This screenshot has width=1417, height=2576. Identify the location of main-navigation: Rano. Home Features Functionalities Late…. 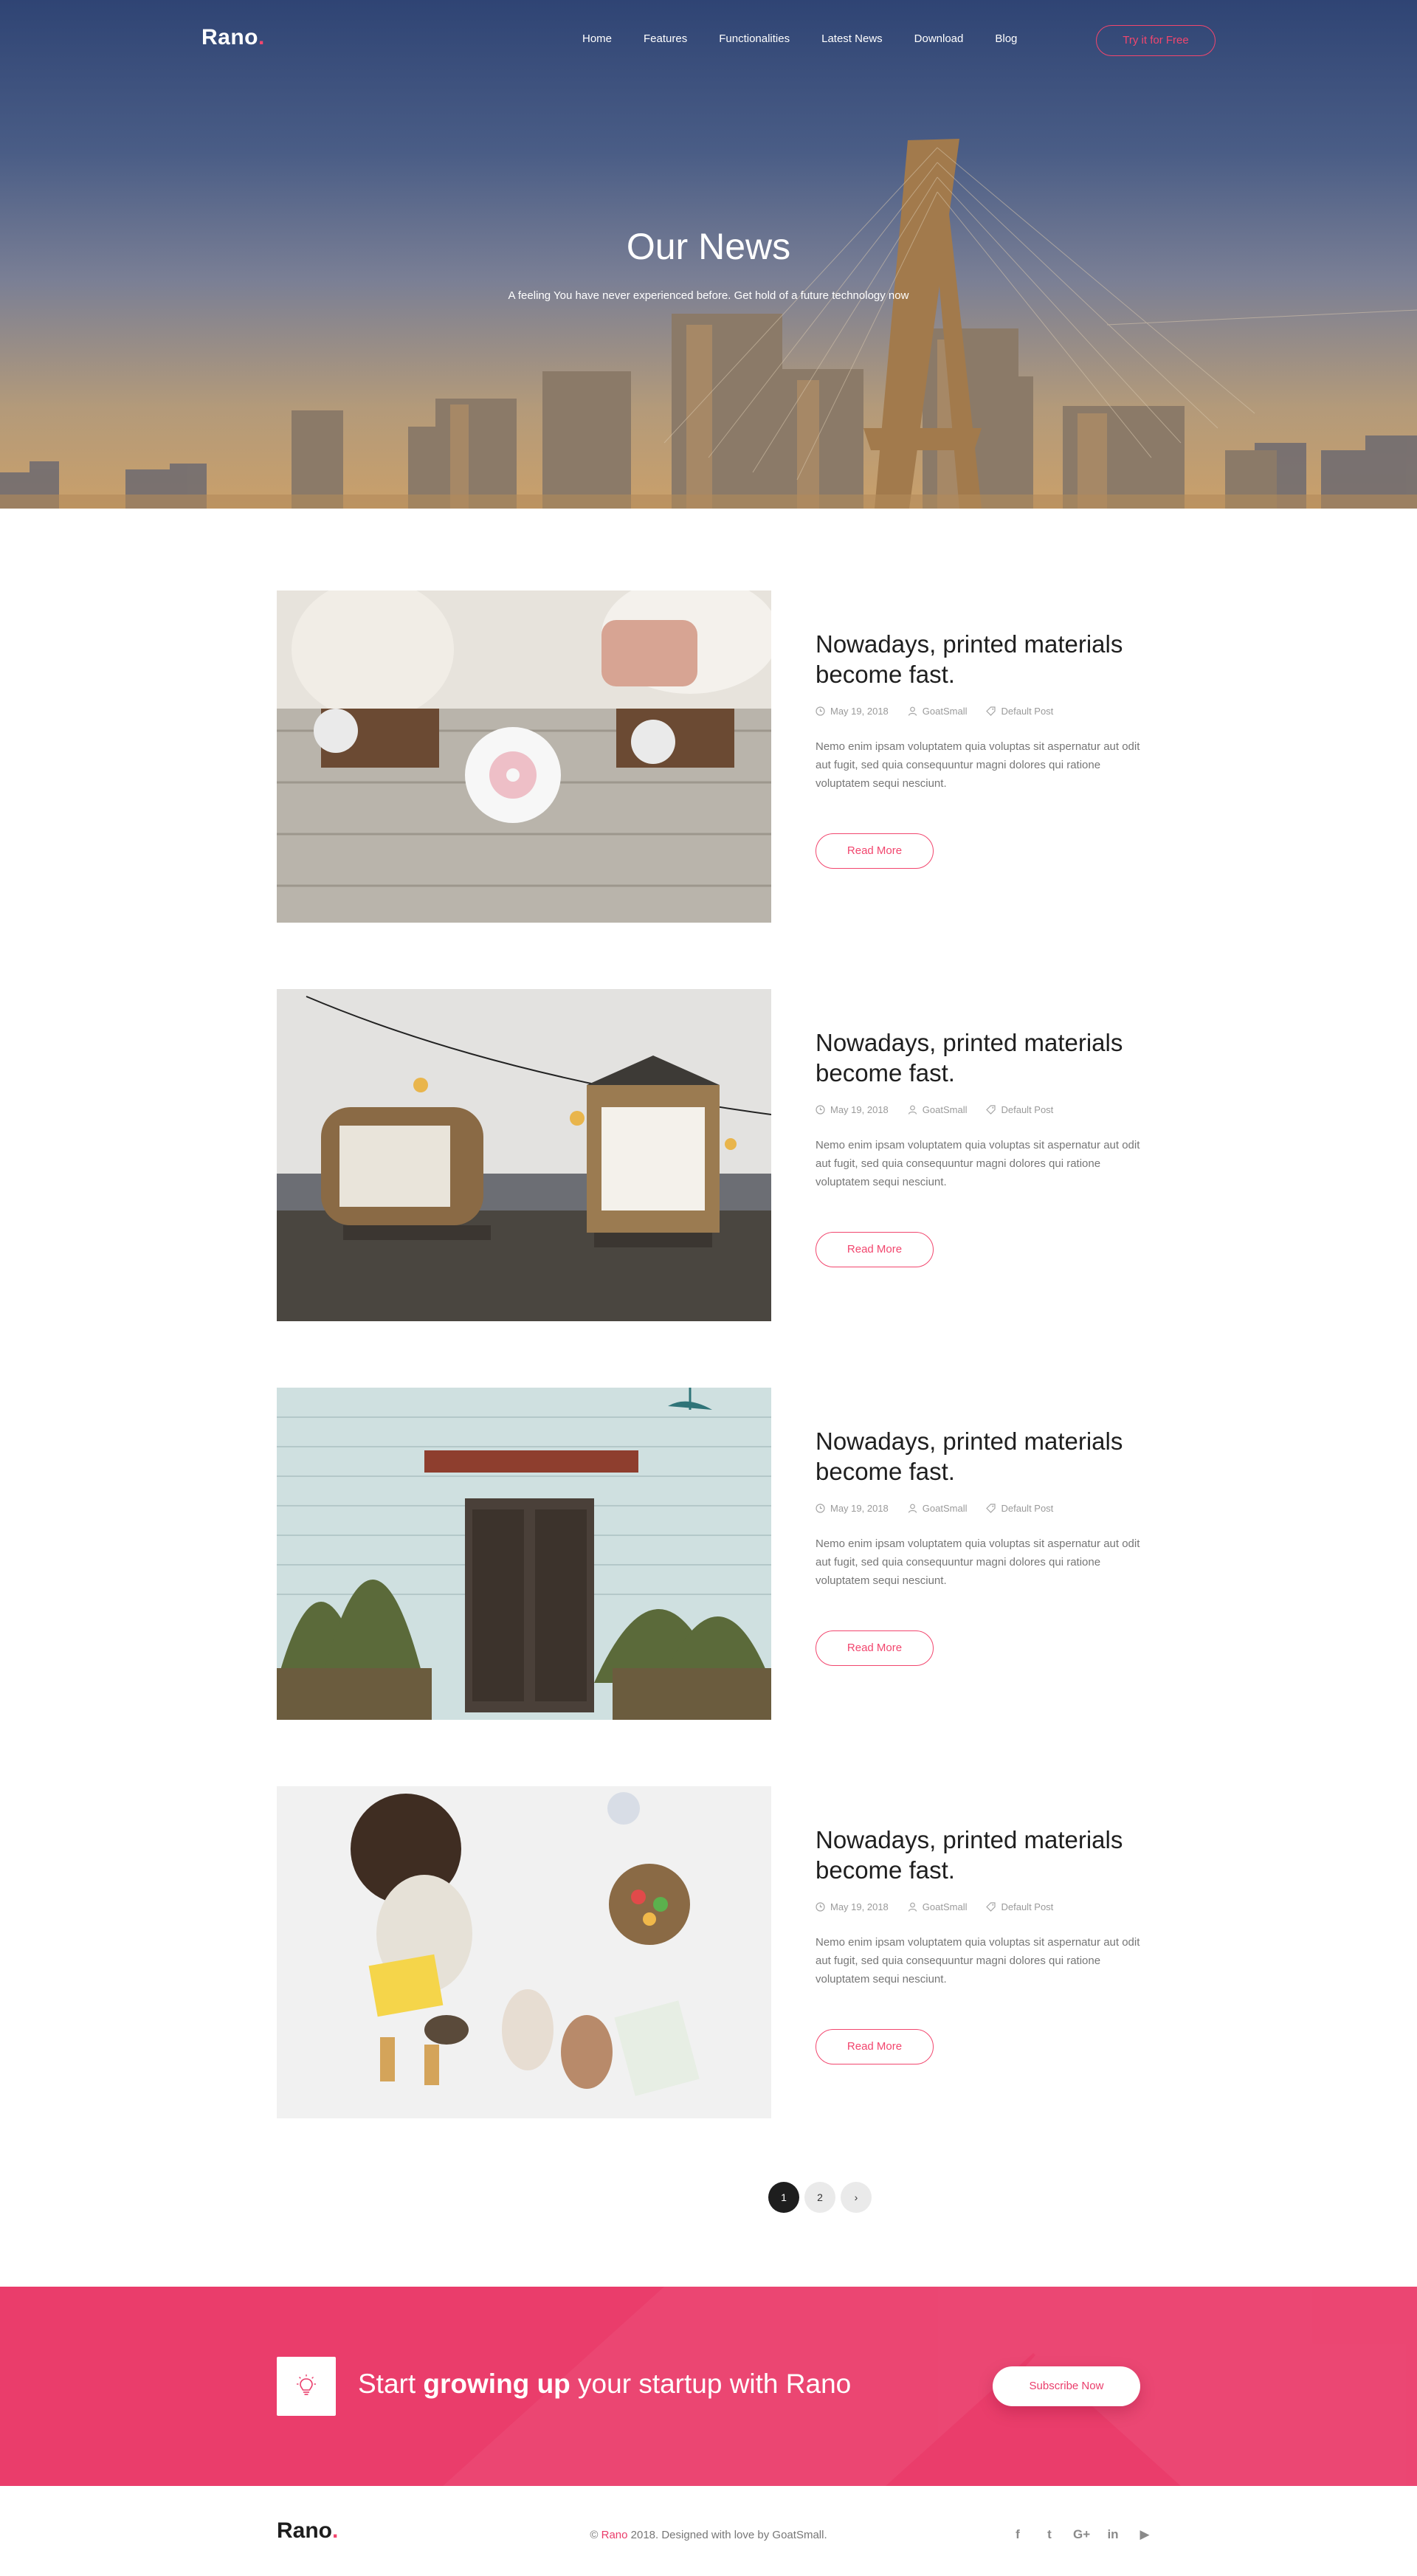
(708, 41).